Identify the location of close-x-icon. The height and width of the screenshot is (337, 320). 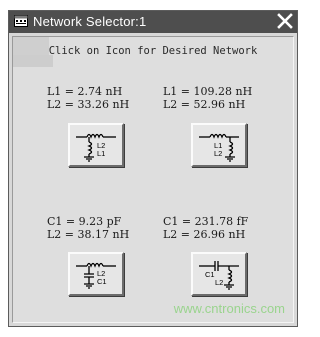
(285, 21).